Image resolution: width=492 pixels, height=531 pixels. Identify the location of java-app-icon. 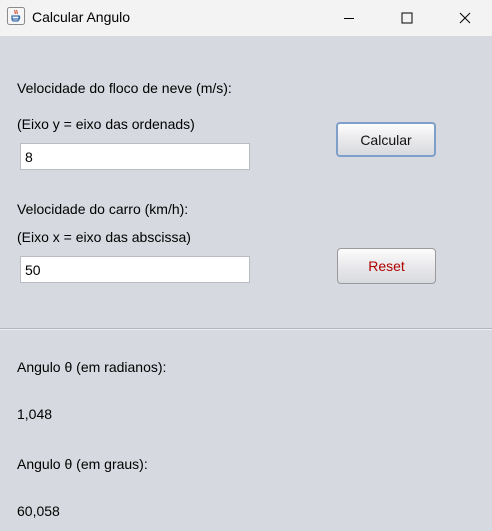
(16, 16).